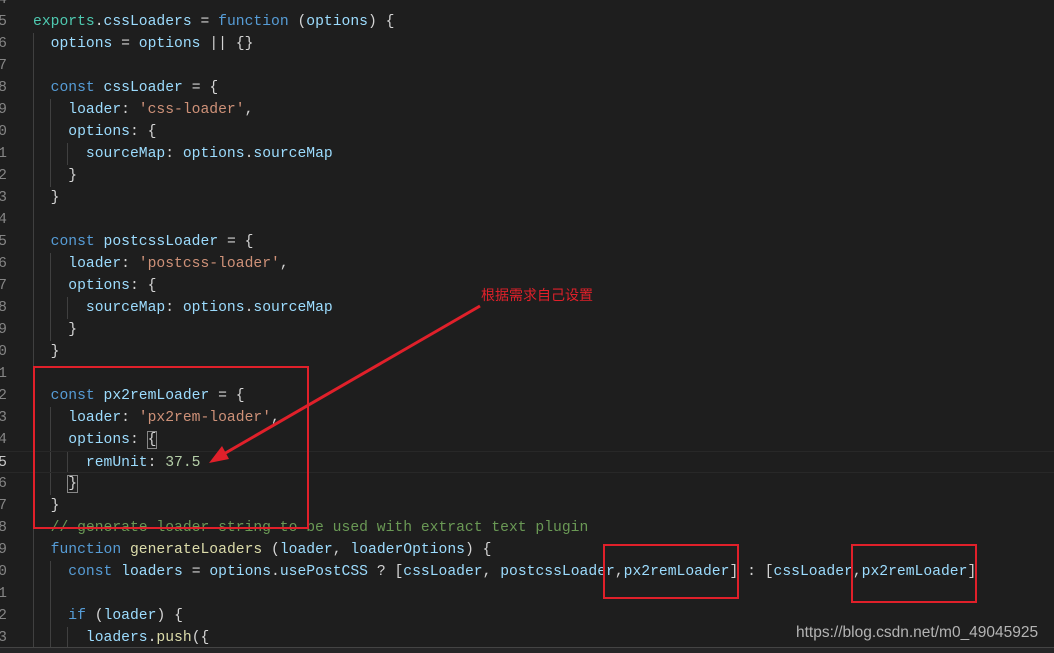 Image resolution: width=1054 pixels, height=653 pixels. Describe the element at coordinates (917, 632) in the screenshot. I see `watermark: https://blog.csdn.net/m0_49045925` at that location.